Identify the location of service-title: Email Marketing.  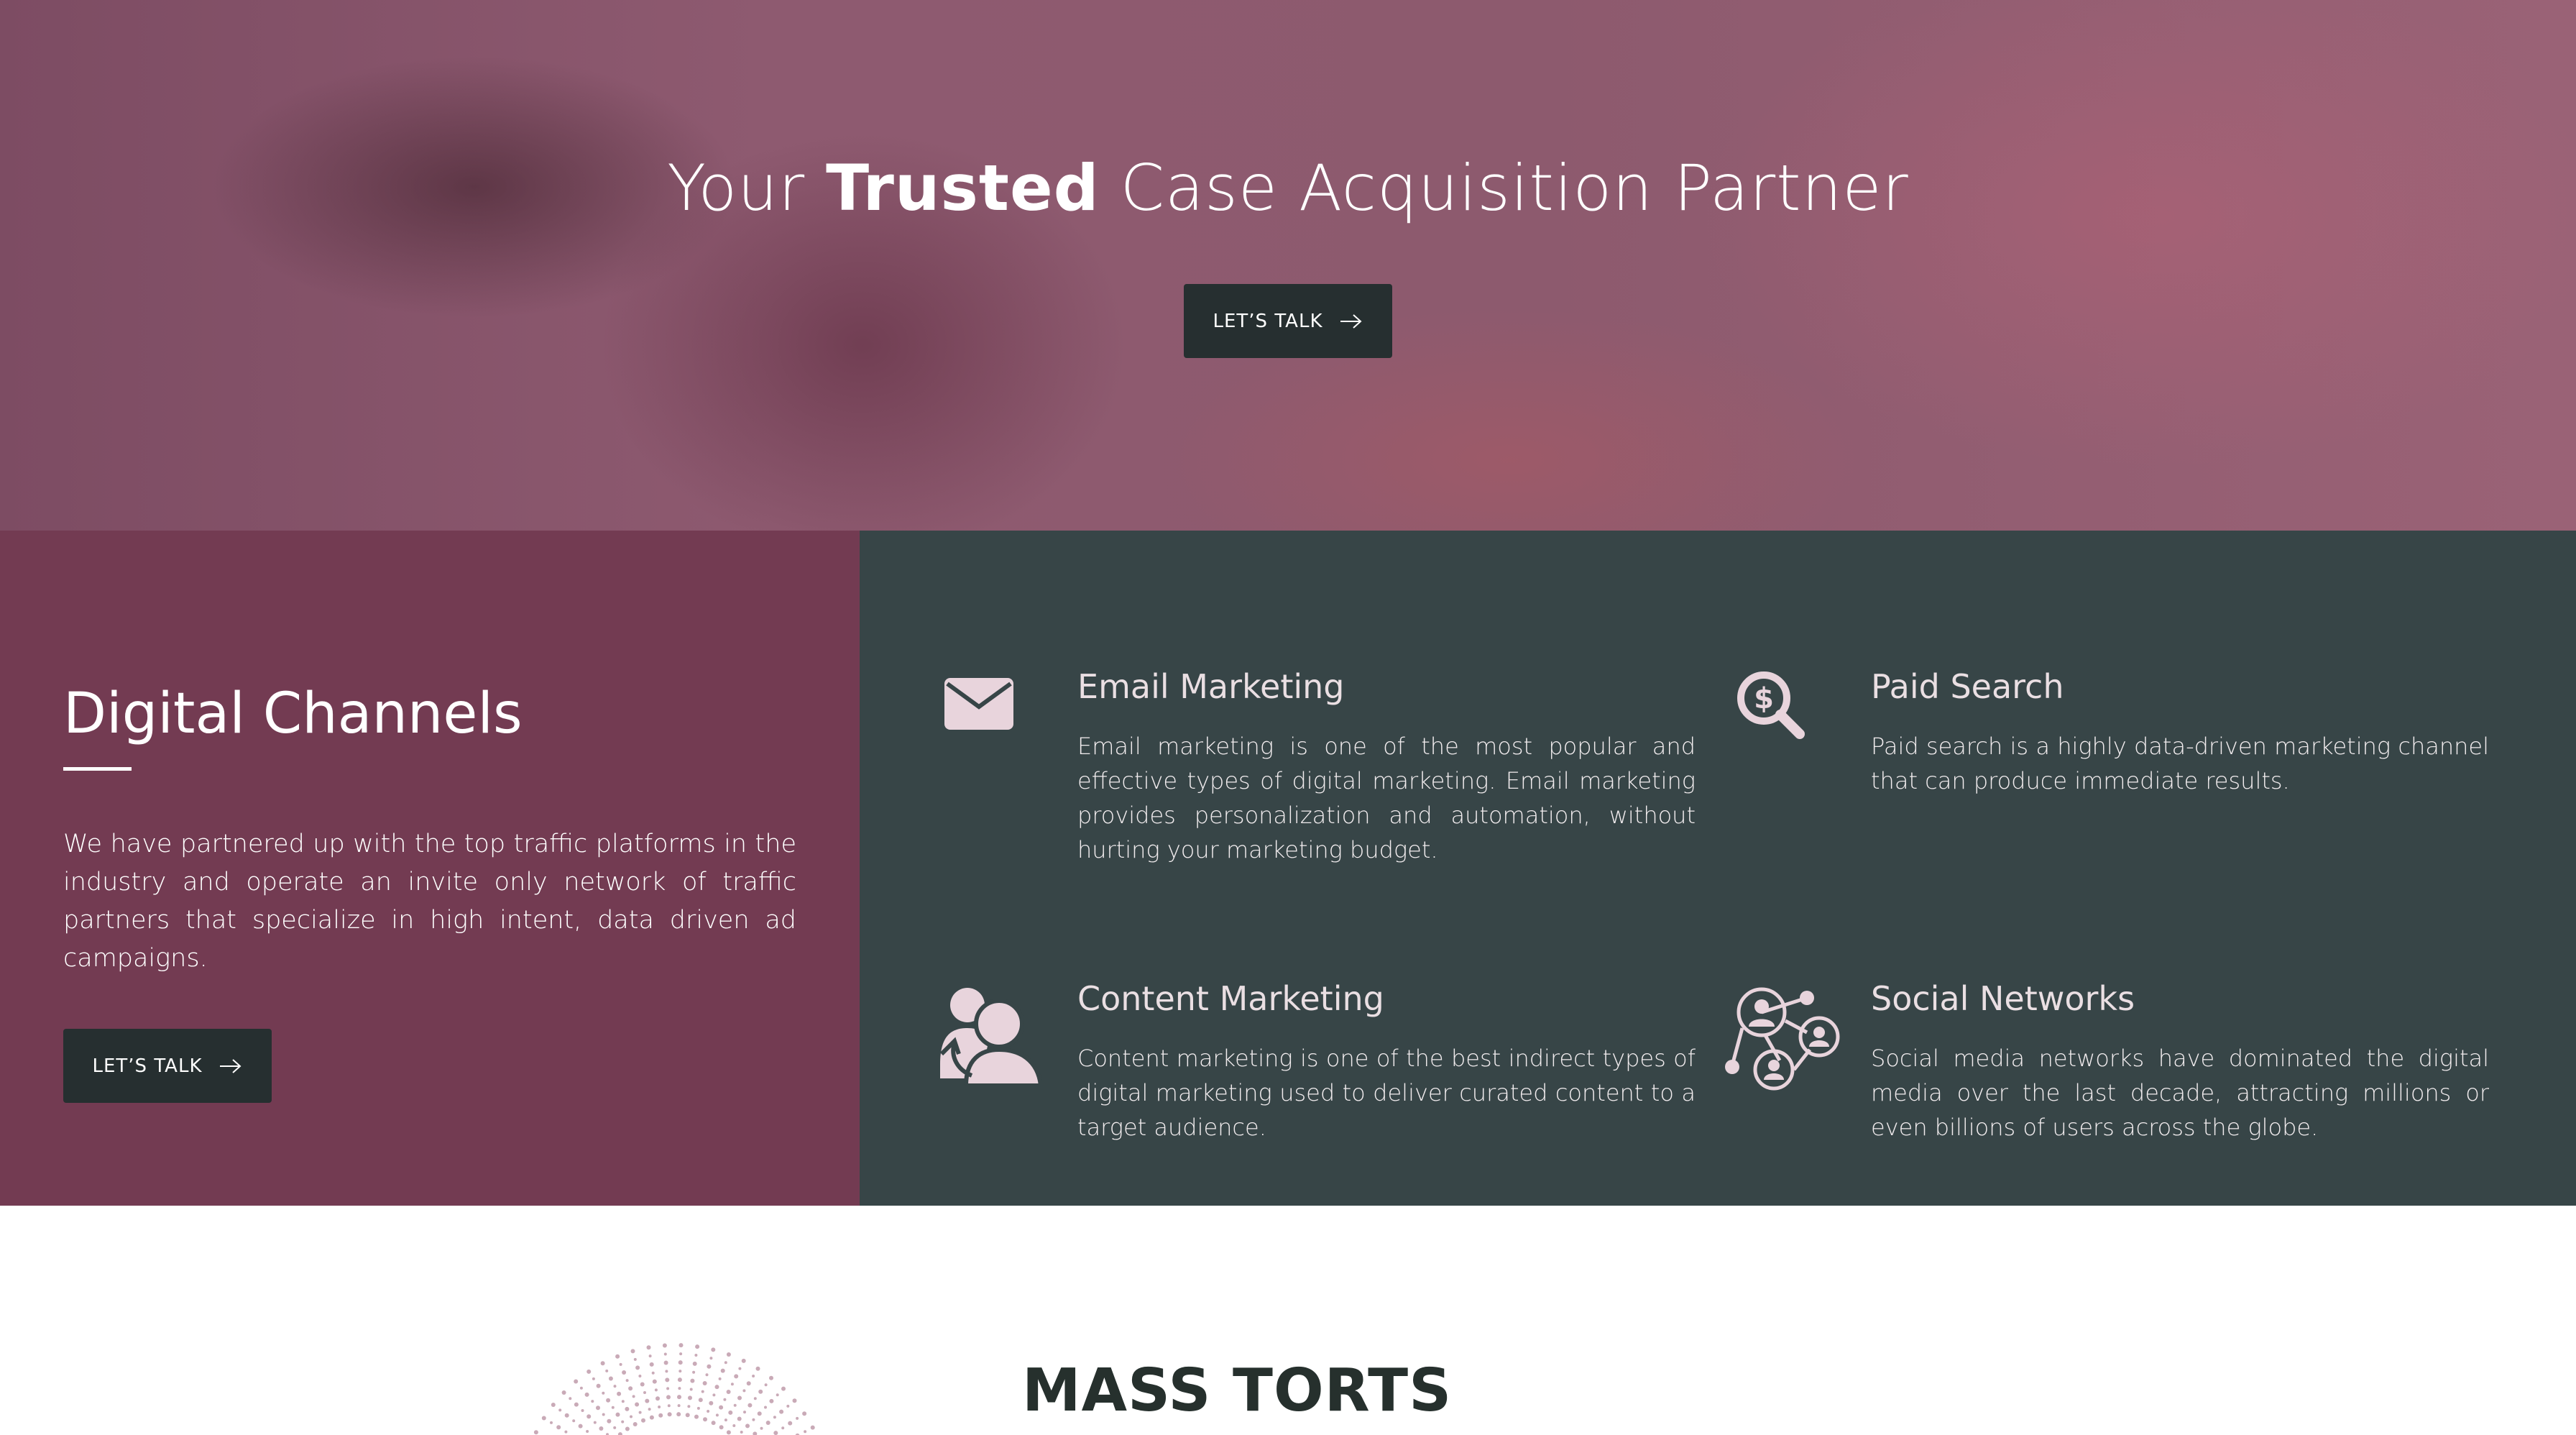
(1211, 687).